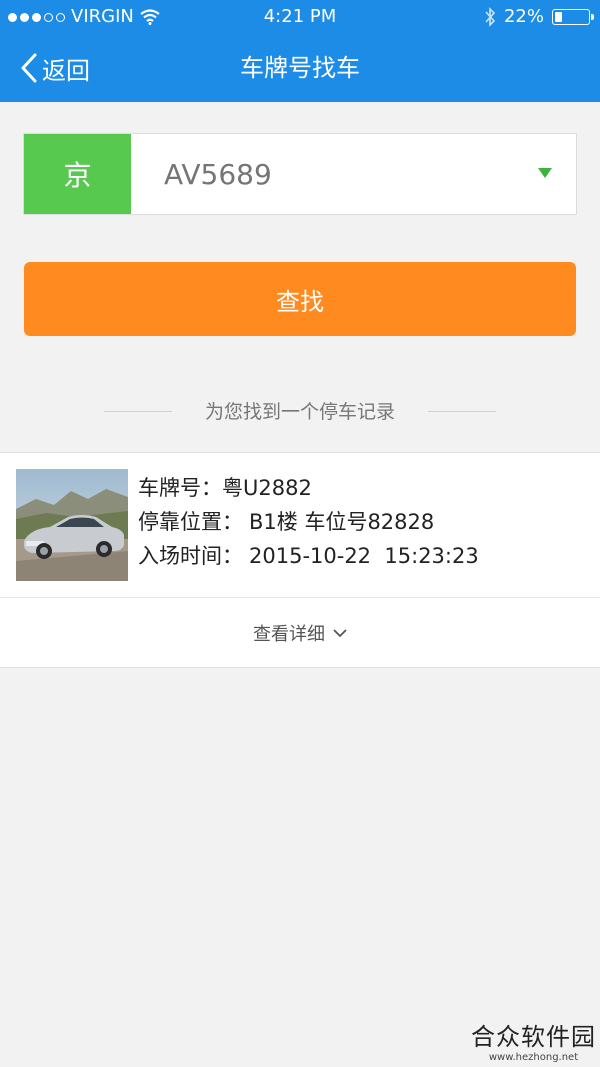 The height and width of the screenshot is (1067, 600). What do you see at coordinates (289, 634) in the screenshot?
I see `view-details-label: 查看详细` at bounding box center [289, 634].